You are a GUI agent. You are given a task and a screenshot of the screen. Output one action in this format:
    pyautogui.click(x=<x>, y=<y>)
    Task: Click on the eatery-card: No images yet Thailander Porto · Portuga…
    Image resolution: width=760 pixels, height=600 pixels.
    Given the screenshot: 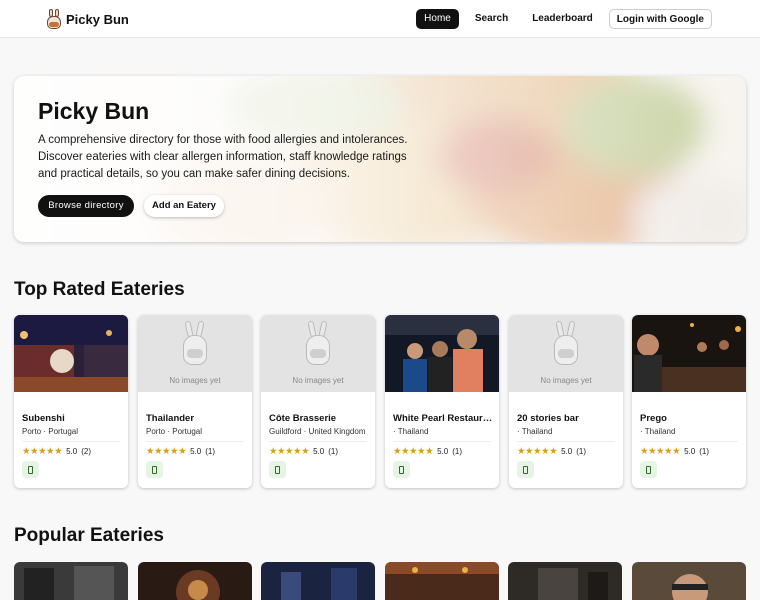 What is the action you would take?
    pyautogui.click(x=195, y=401)
    